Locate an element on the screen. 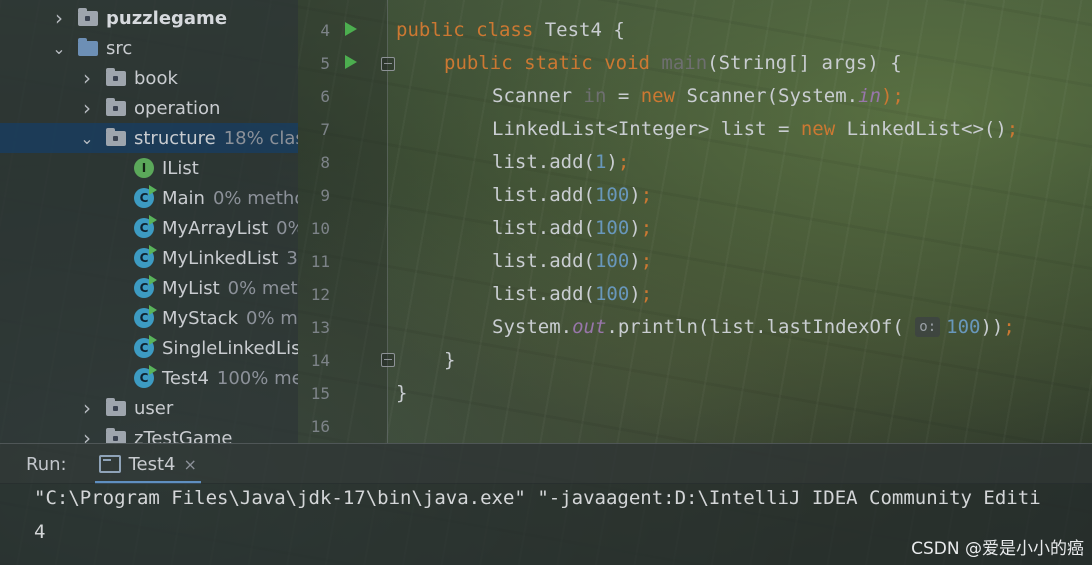  tree-item-label: MyStack is located at coordinates (200, 318).